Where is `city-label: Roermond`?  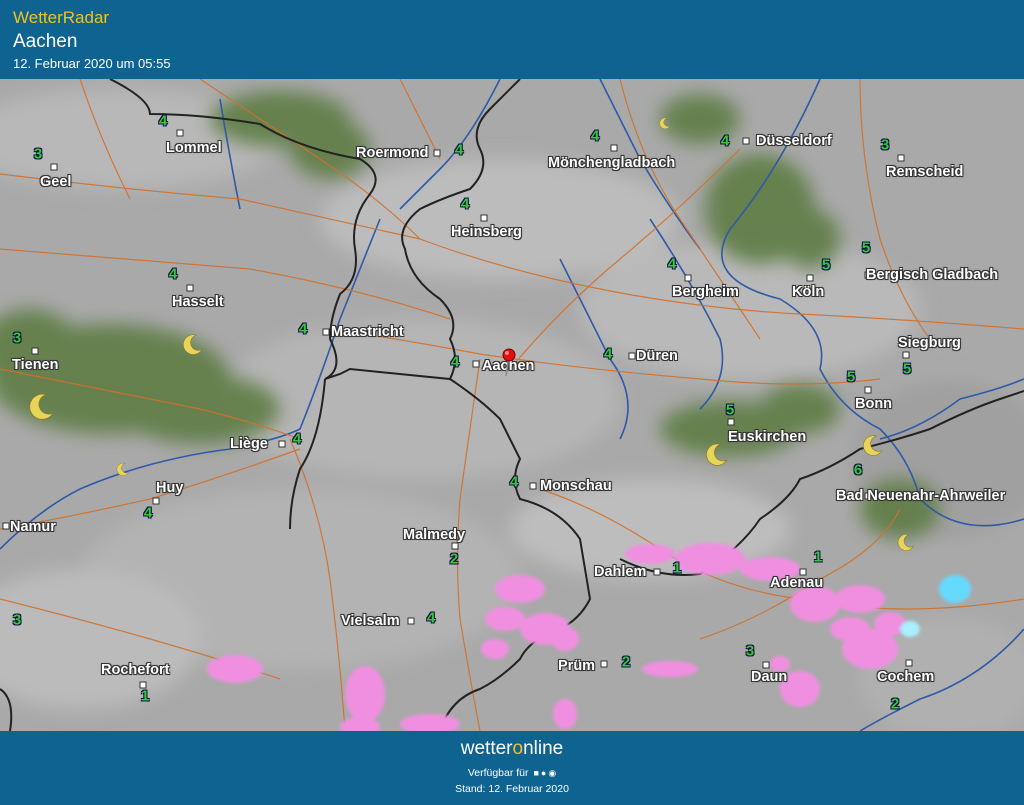 city-label: Roermond is located at coordinates (392, 153).